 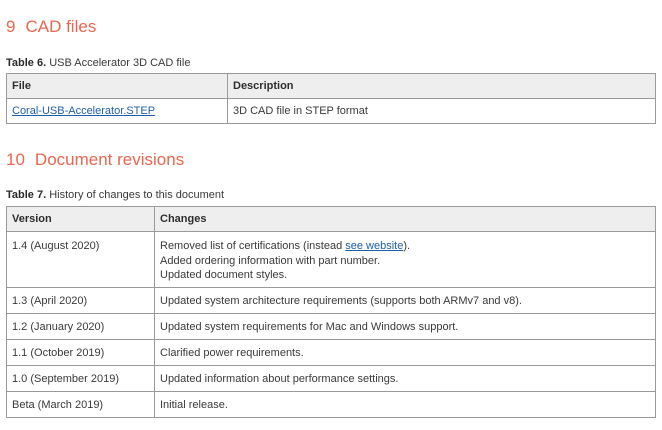 What do you see at coordinates (80, 300) in the screenshot?
I see `table-cell-version: 1.3 (April 2020)` at bounding box center [80, 300].